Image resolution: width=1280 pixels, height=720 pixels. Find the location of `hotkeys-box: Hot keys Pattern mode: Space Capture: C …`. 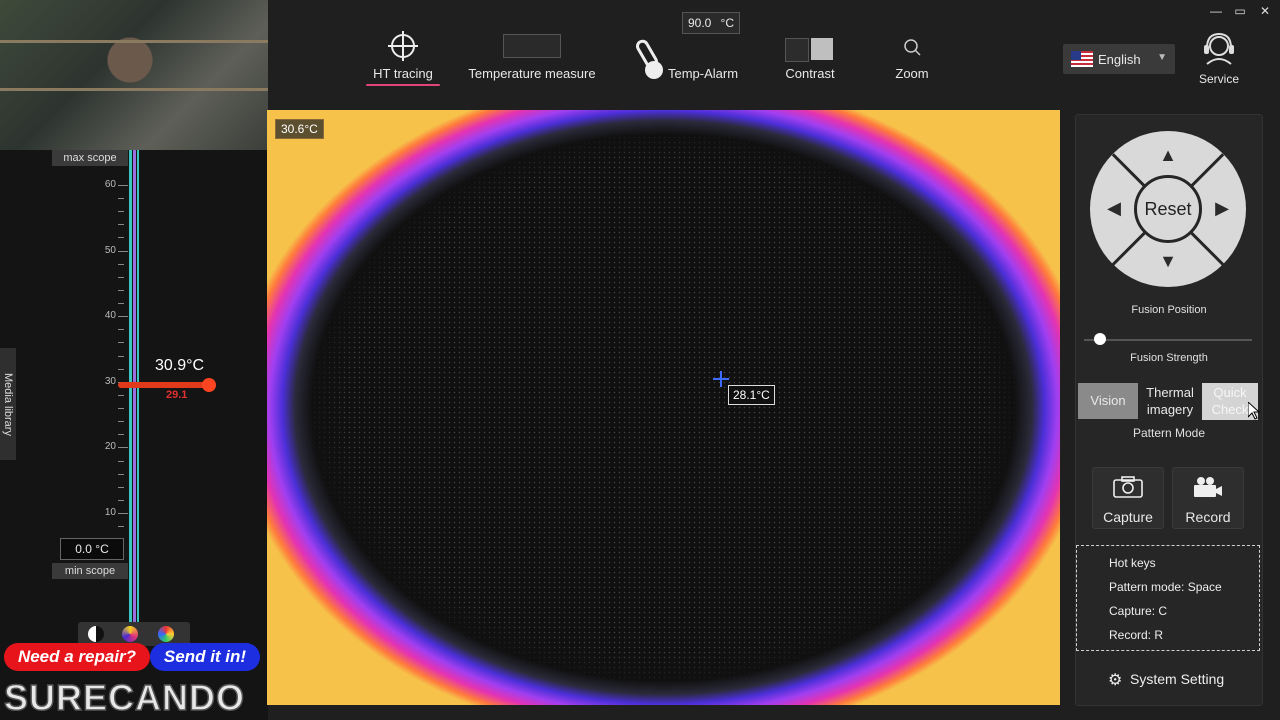

hotkeys-box: Hot keys Pattern mode: Space Capture: C … is located at coordinates (1168, 598).